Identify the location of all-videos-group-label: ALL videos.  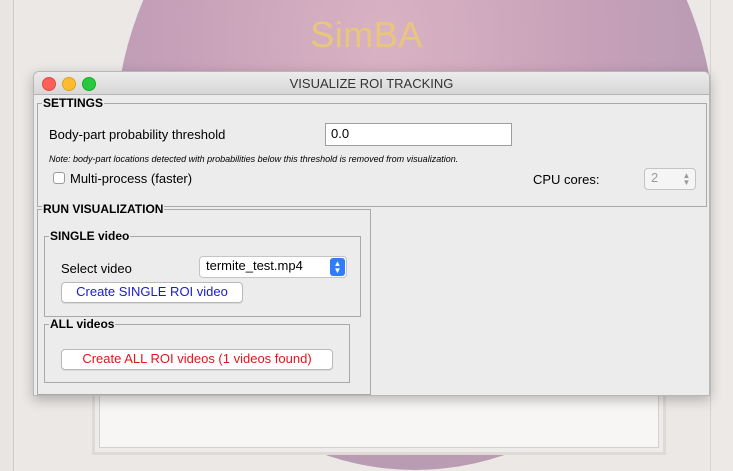
(82, 324).